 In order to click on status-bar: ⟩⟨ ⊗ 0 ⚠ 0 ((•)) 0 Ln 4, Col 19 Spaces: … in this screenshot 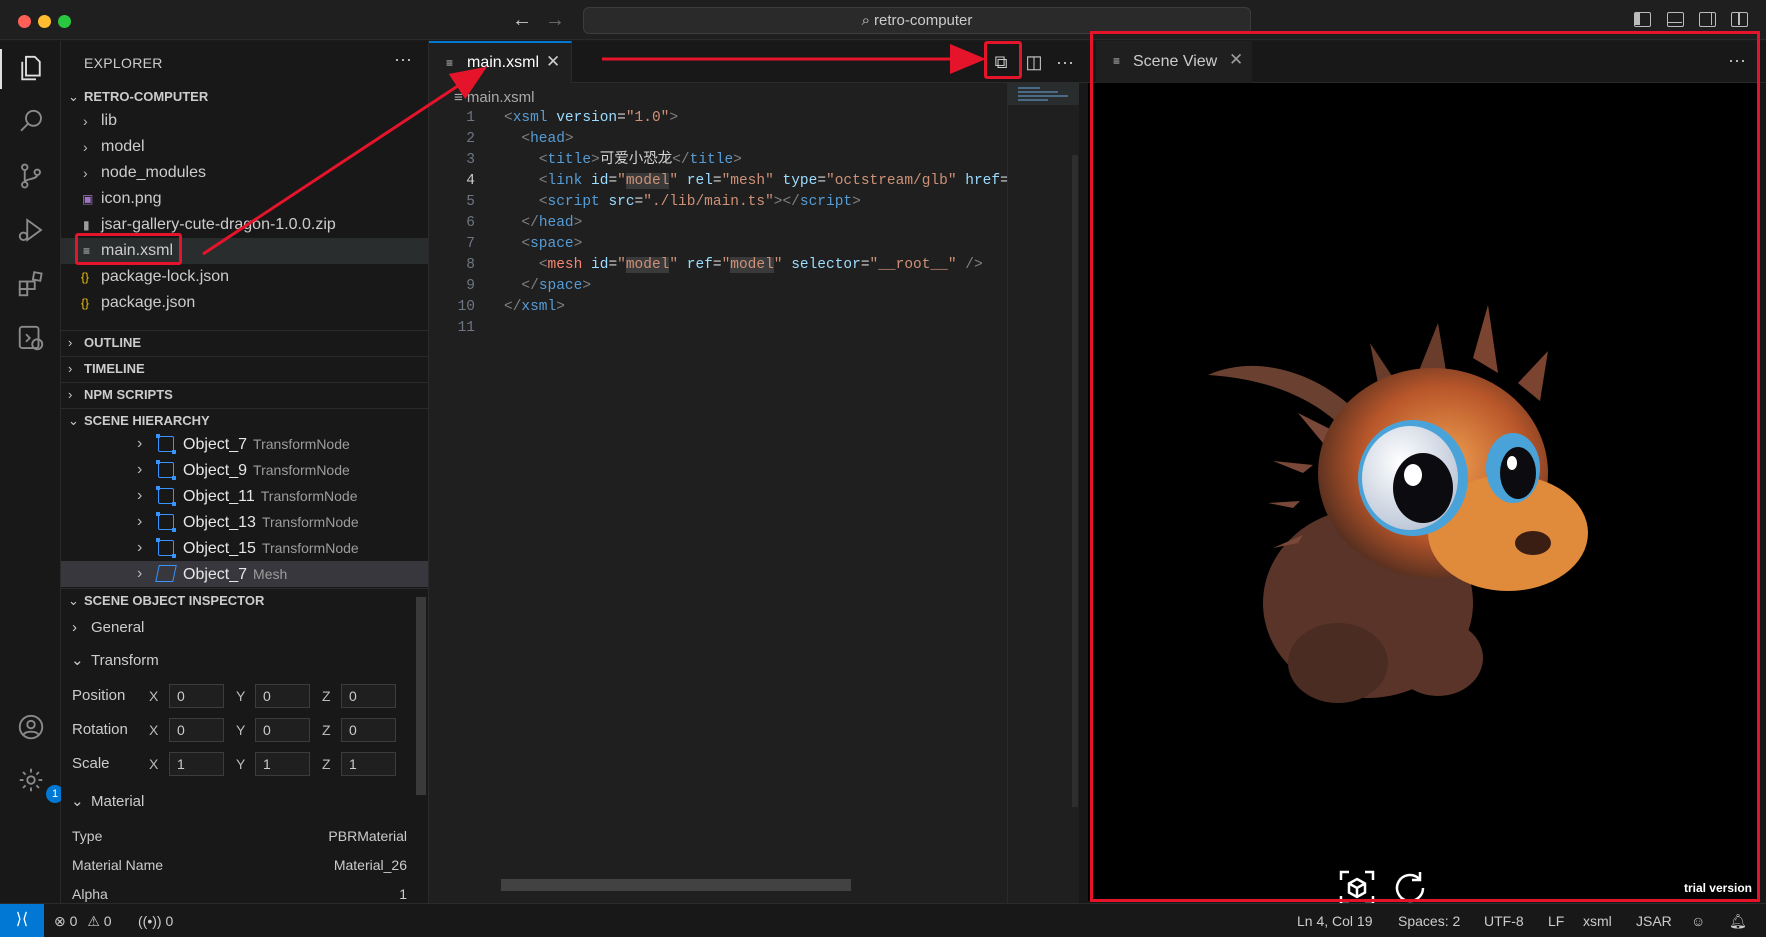, I will do `click(883, 920)`.